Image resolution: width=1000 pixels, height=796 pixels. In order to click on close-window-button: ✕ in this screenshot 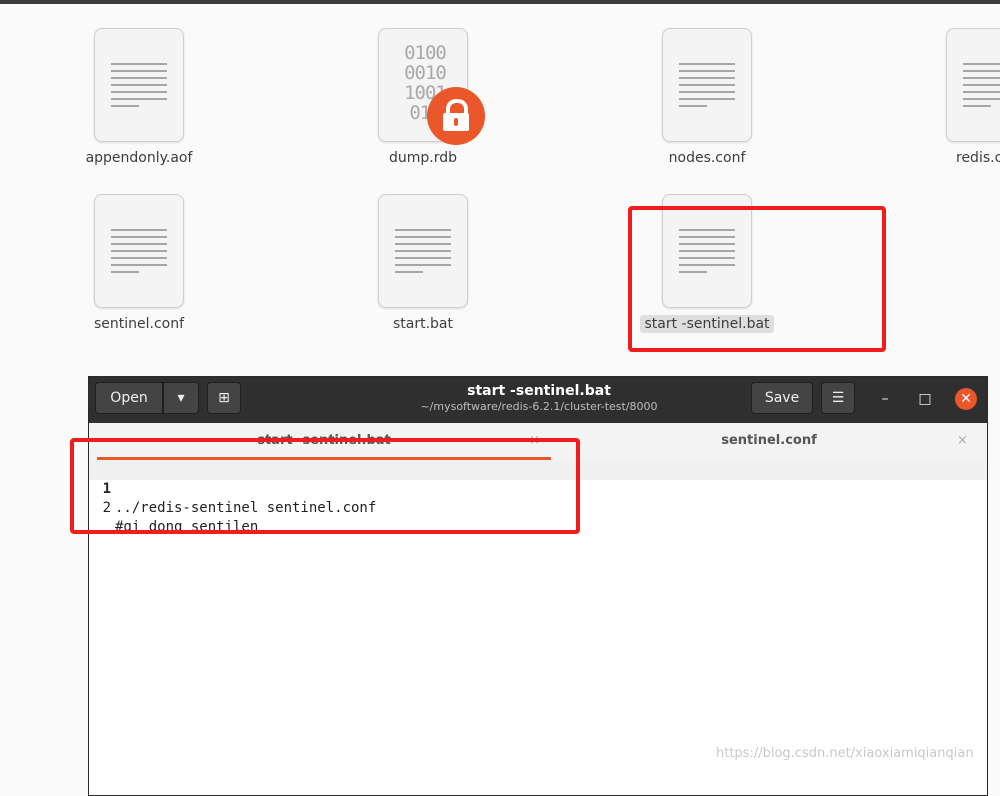, I will do `click(966, 399)`.